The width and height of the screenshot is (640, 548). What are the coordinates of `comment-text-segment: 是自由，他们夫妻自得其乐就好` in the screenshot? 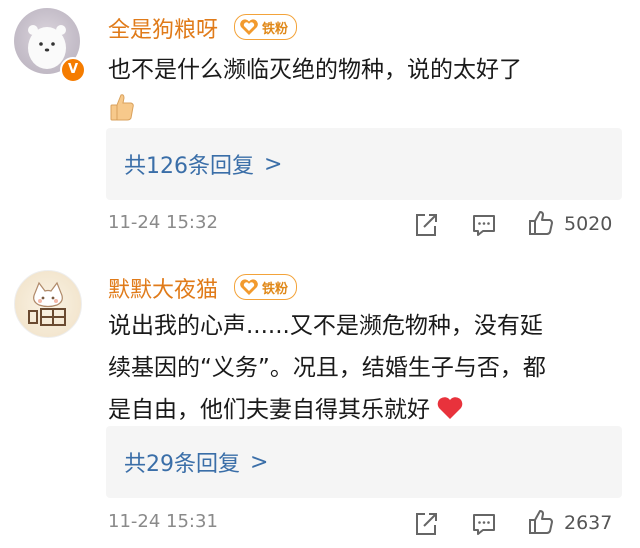 It's located at (269, 410).